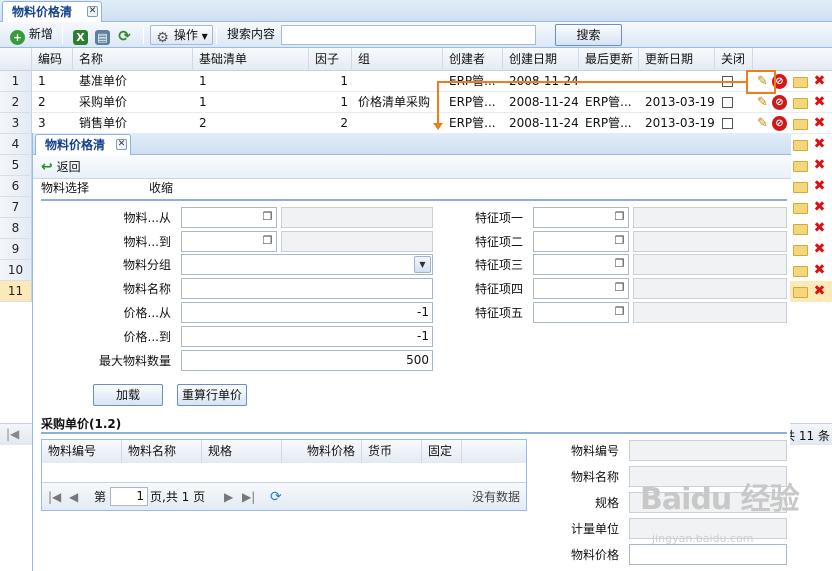 The height and width of the screenshot is (571, 832). What do you see at coordinates (494, 451) in the screenshot?
I see `col-filler` at bounding box center [494, 451].